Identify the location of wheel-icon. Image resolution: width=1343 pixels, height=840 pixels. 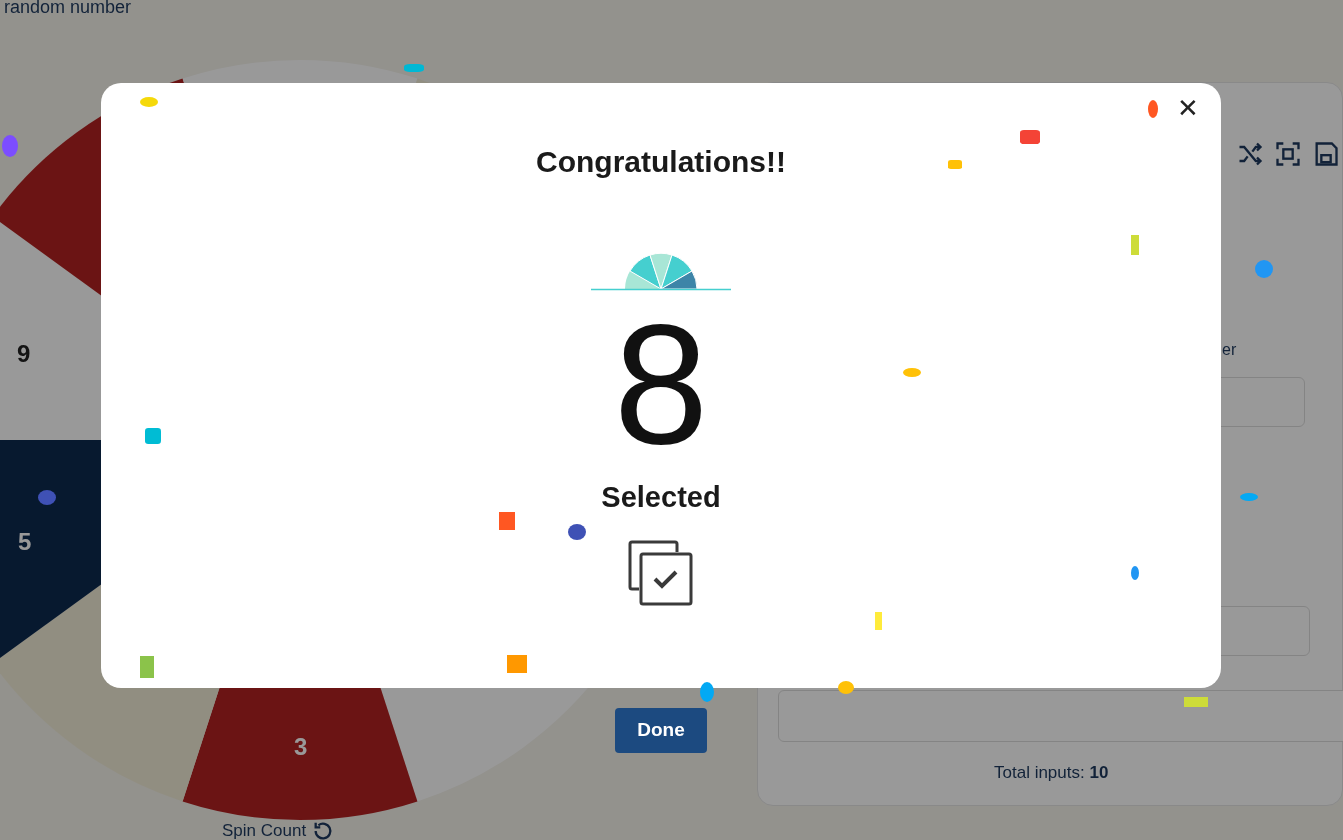
(661, 271).